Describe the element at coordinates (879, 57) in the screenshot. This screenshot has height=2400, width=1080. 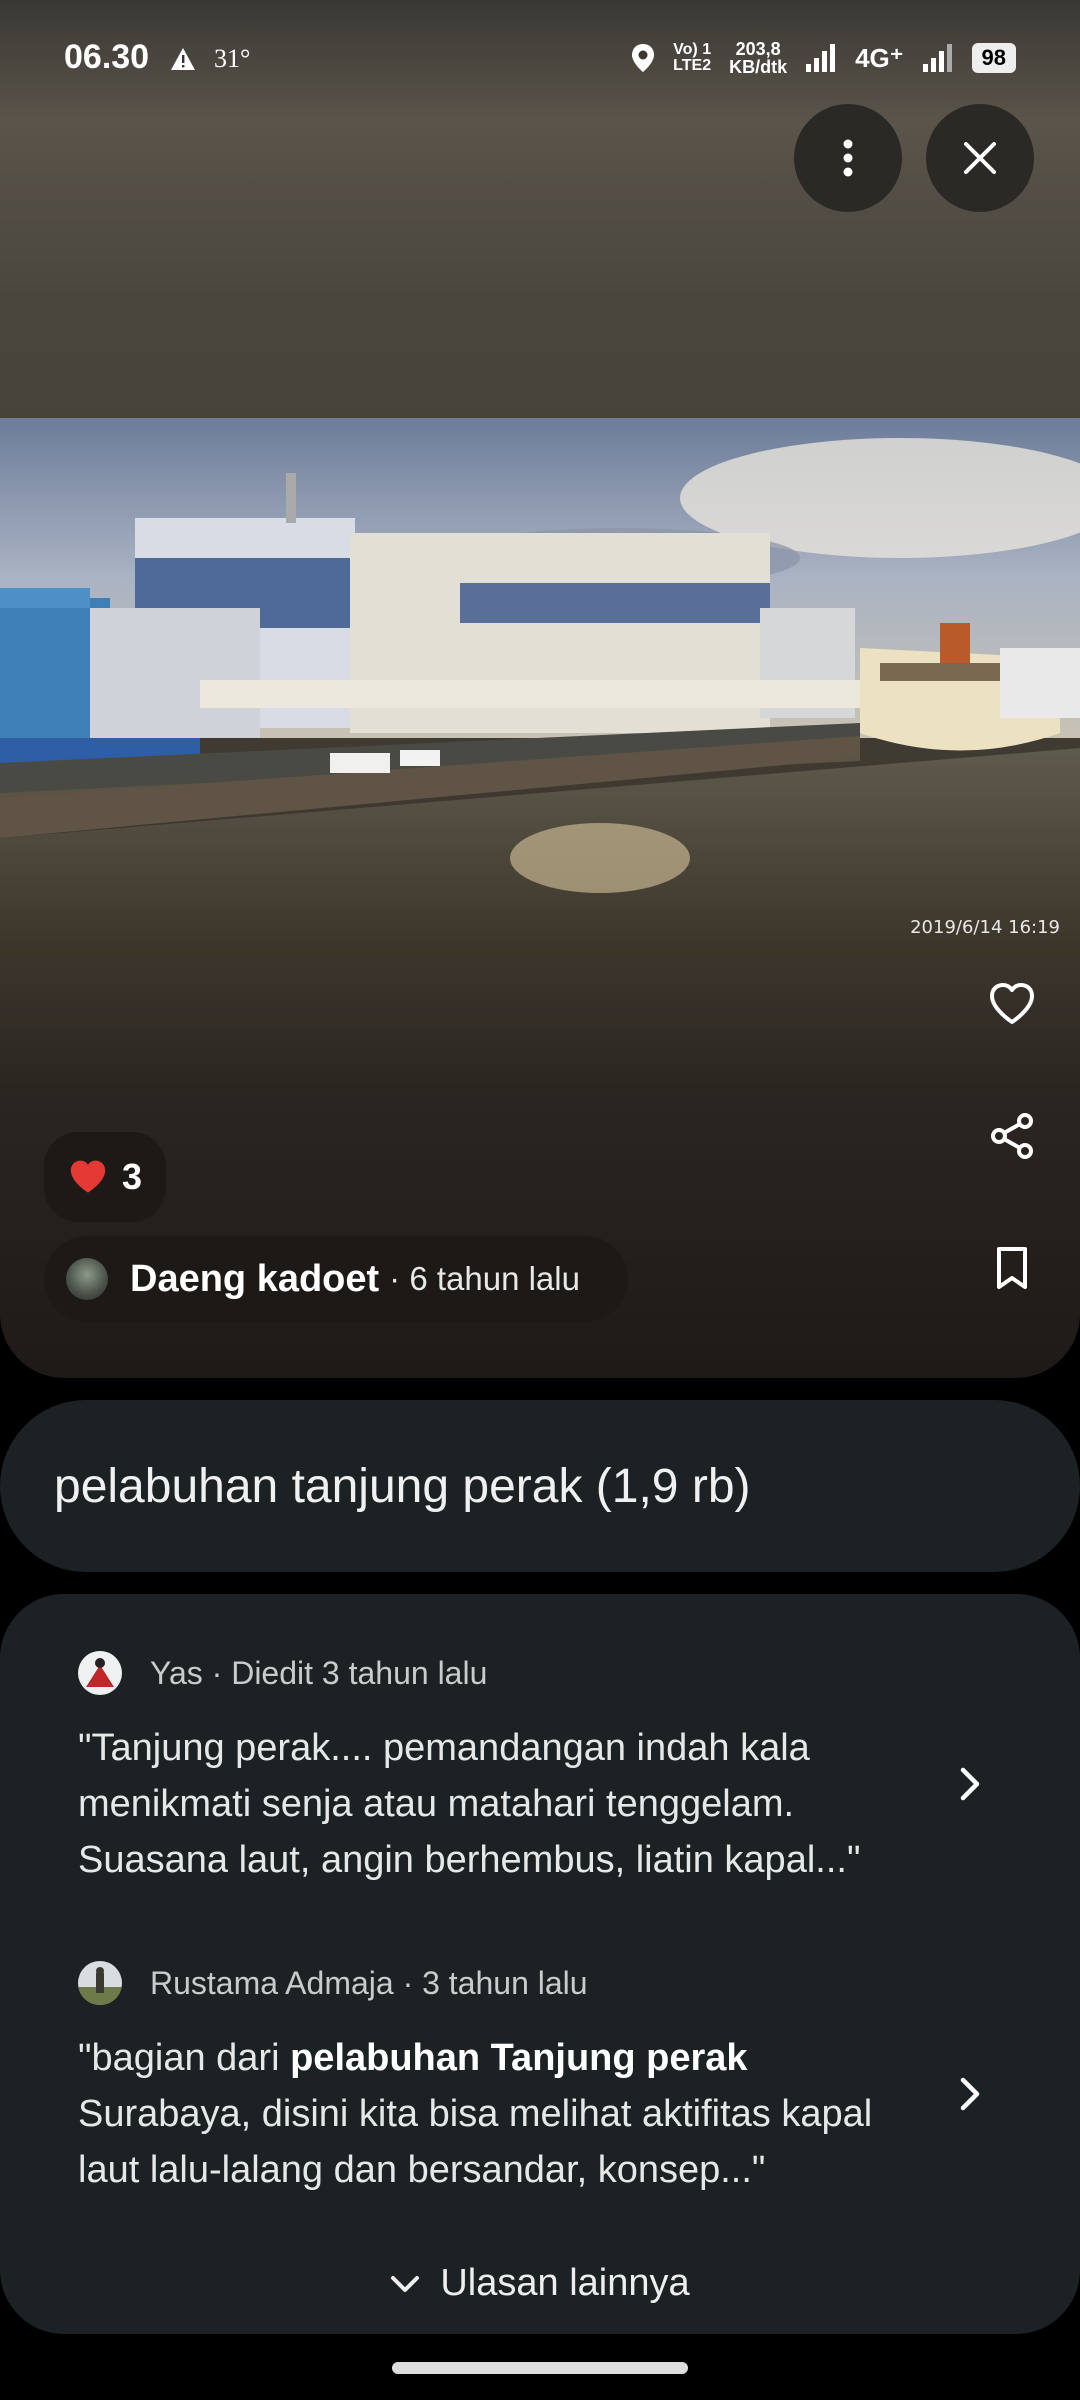
I see `network-type: 4G⁺` at that location.